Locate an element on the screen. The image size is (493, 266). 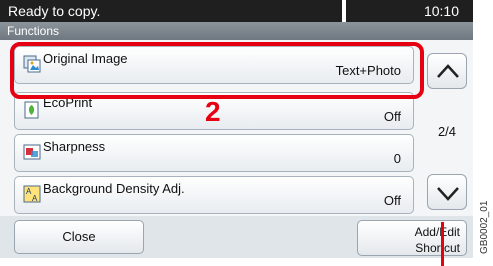
close-button: Close is located at coordinates (79, 237).